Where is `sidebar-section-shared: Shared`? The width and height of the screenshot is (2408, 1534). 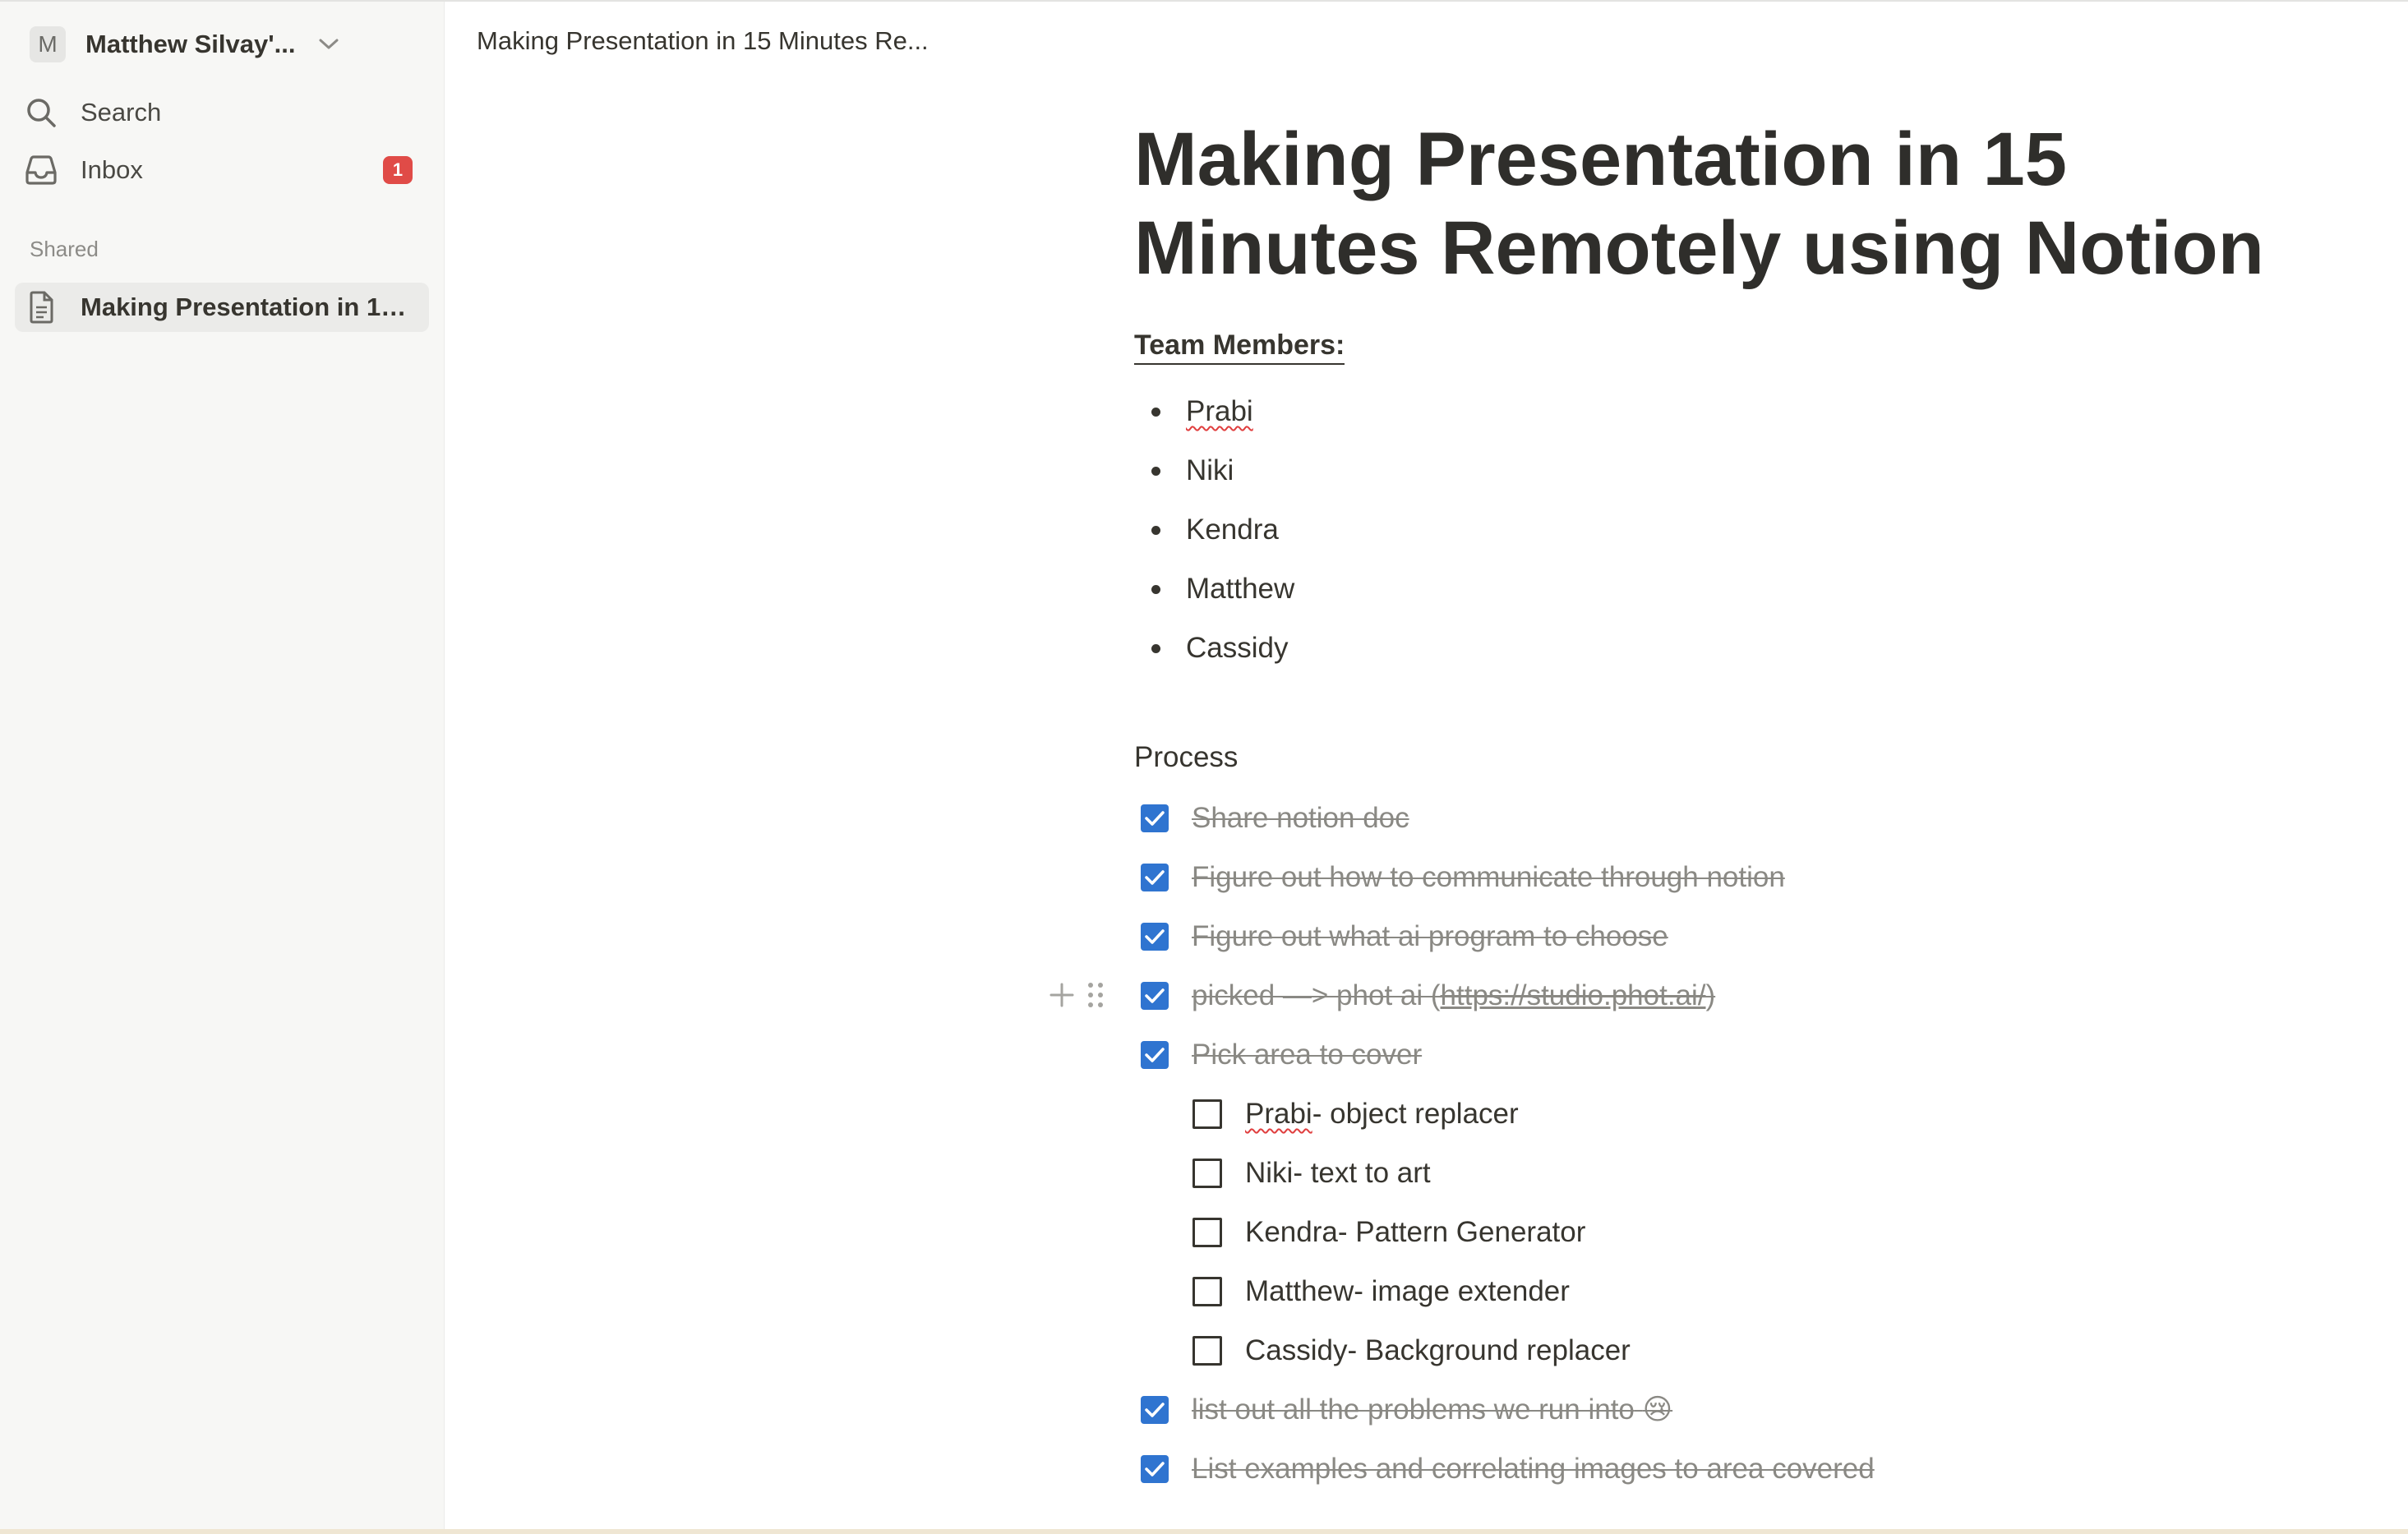
sidebar-section-shared: Shared is located at coordinates (64, 249).